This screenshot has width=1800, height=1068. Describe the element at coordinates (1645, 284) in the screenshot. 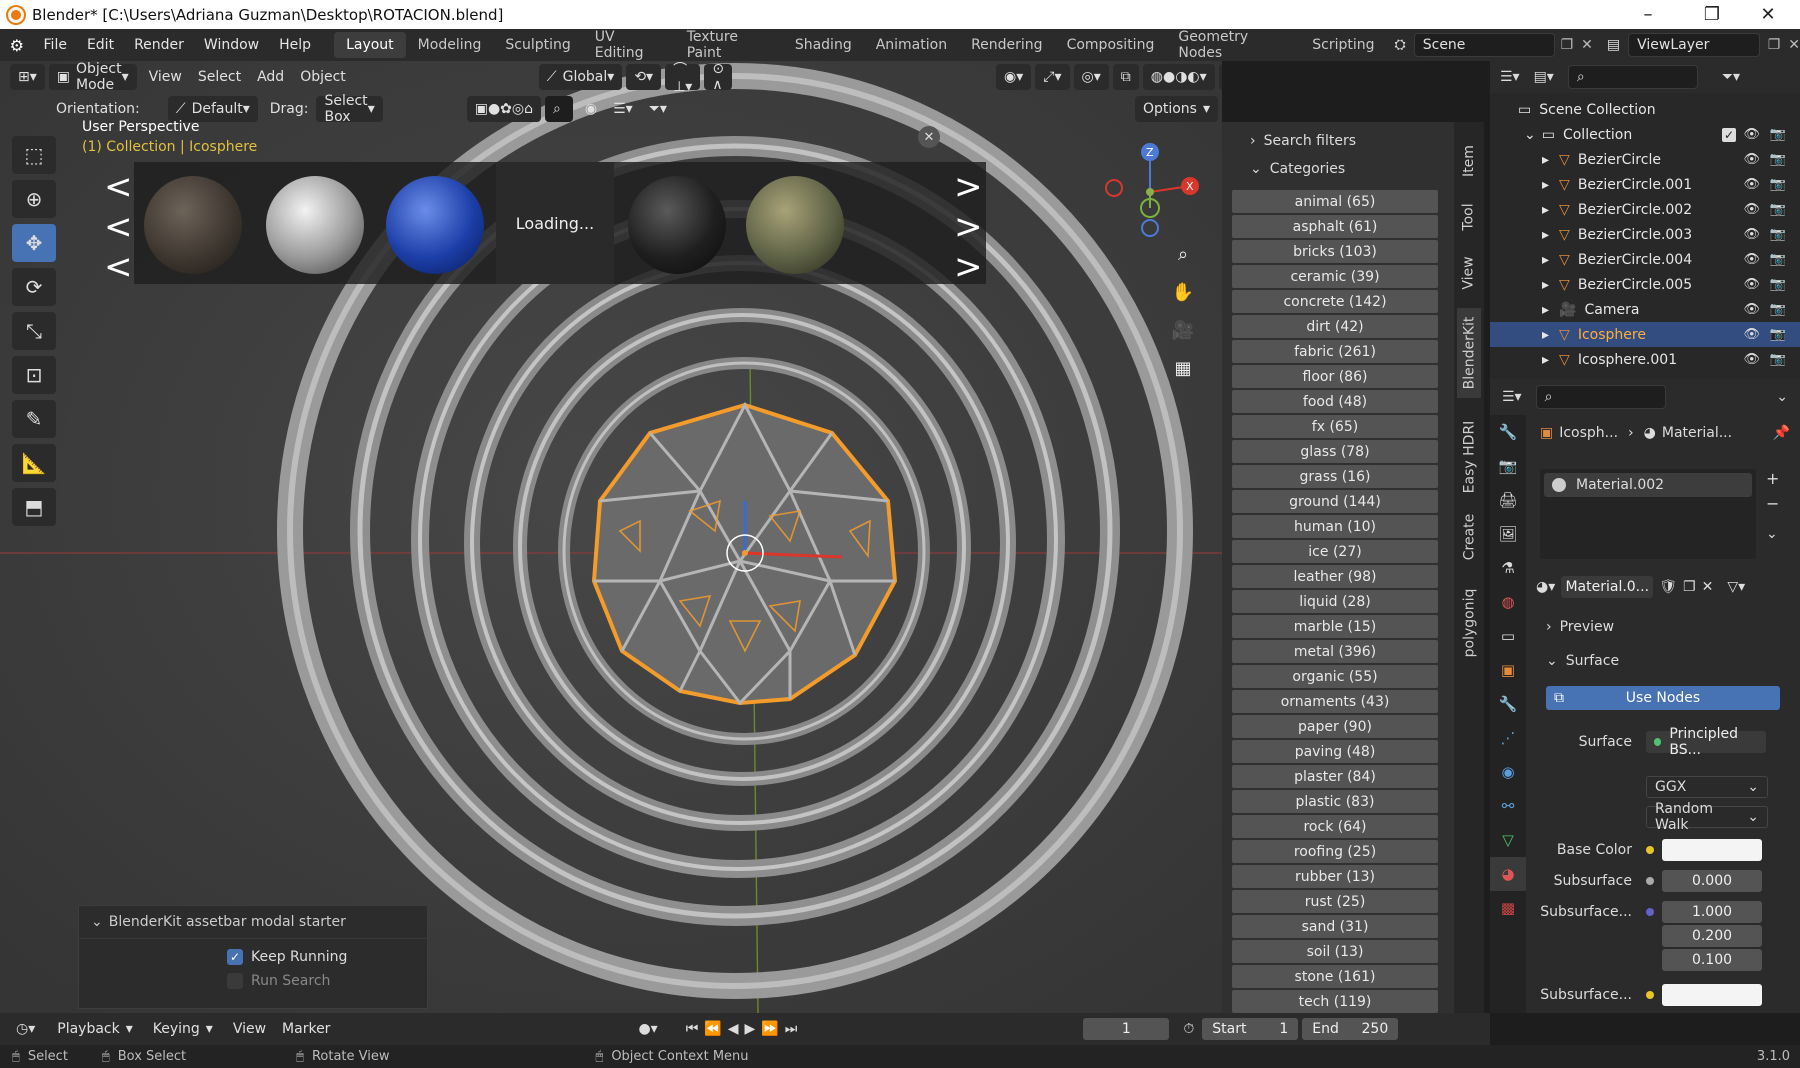

I see `outliner-row: ▸ ▽ BezierCircle.005 👁 📷` at that location.